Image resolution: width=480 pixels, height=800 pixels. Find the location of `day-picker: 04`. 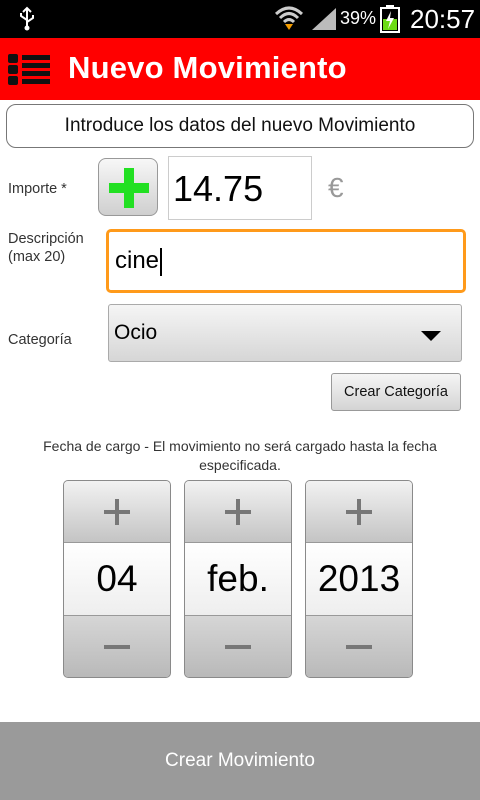

day-picker: 04 is located at coordinates (117, 579).